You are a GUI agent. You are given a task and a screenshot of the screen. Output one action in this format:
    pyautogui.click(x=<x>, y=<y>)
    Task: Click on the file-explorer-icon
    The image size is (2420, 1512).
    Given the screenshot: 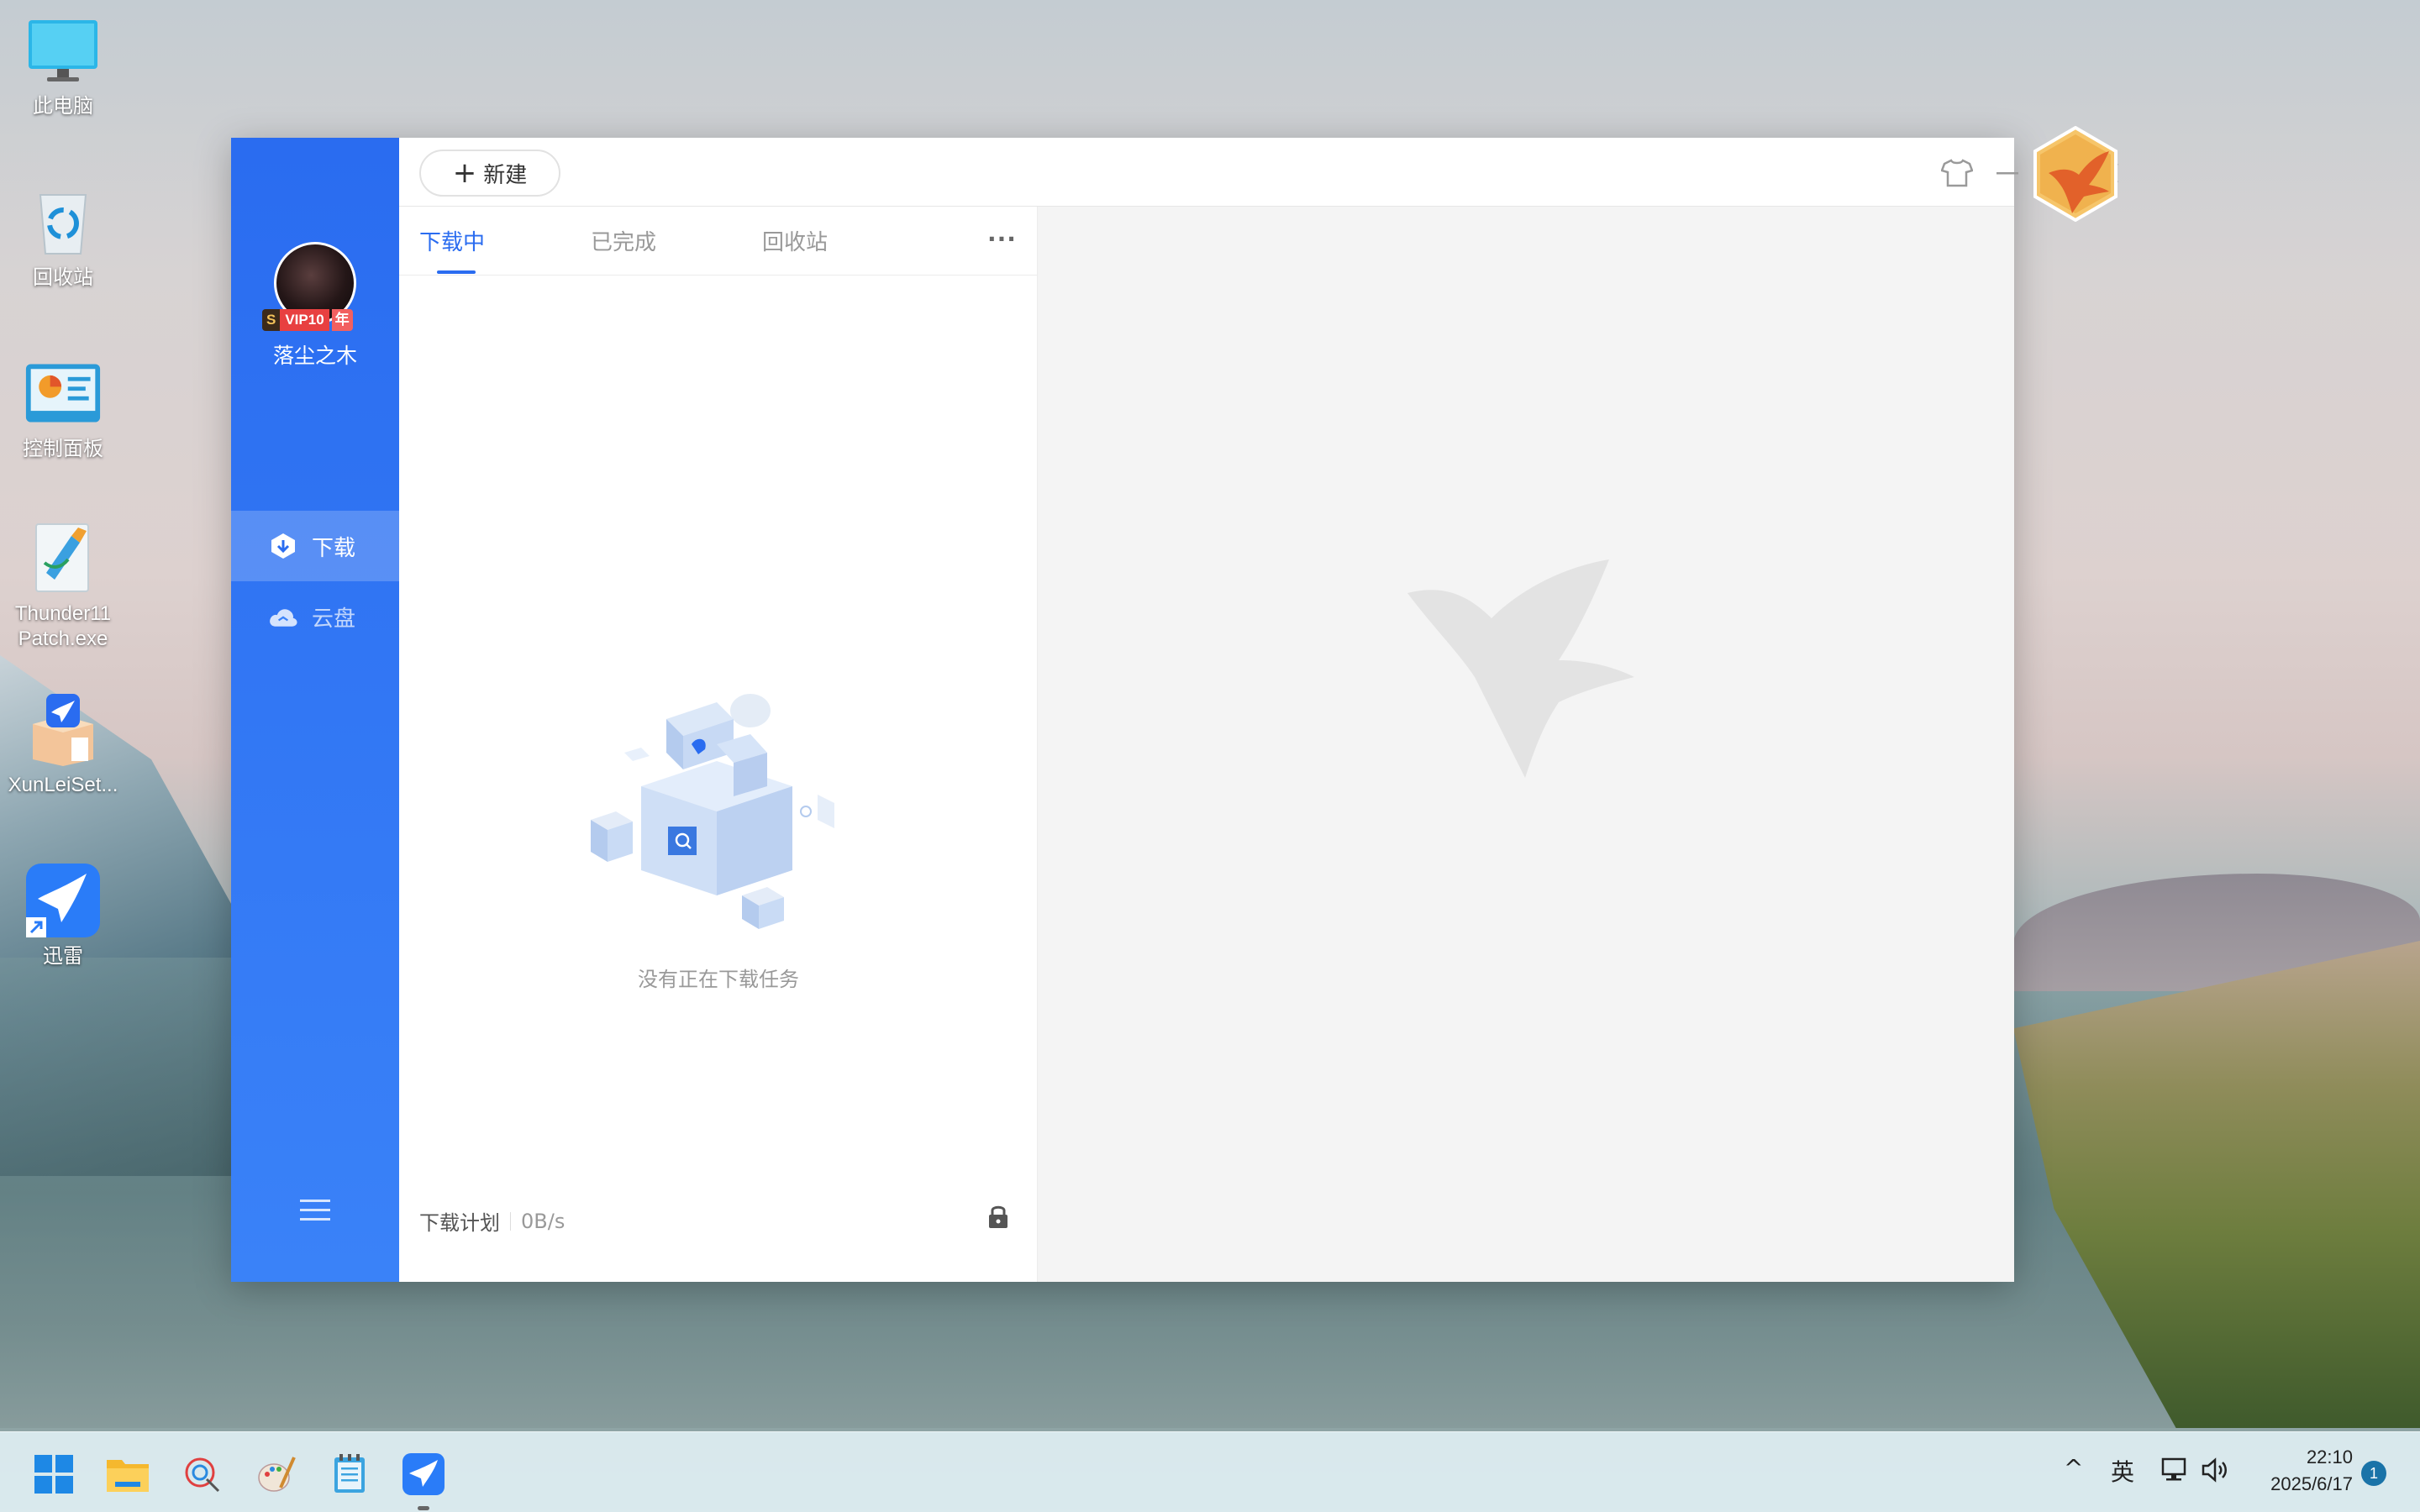 What is the action you would take?
    pyautogui.click(x=128, y=1474)
    